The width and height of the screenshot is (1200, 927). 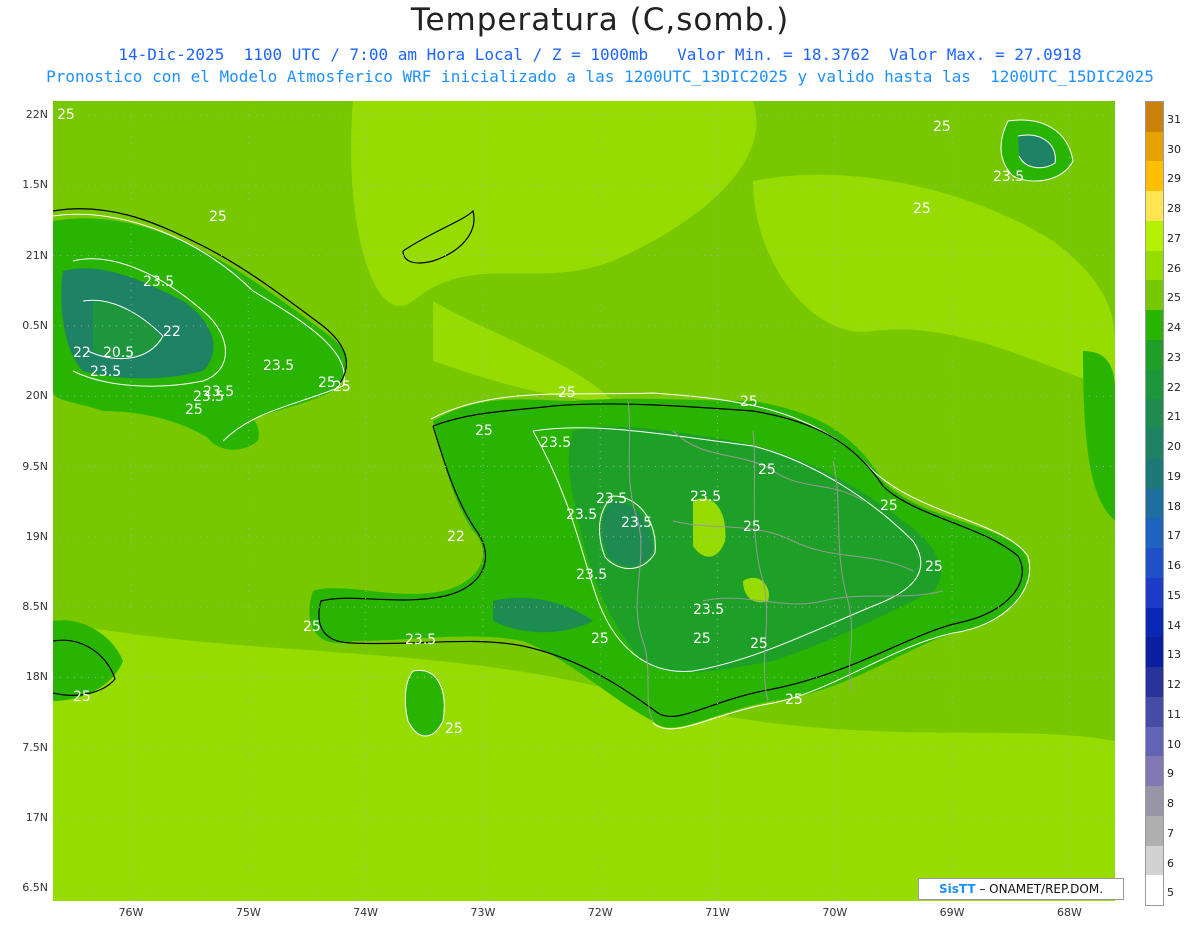 I want to click on colorbar-label: 19, so click(x=1174, y=476).